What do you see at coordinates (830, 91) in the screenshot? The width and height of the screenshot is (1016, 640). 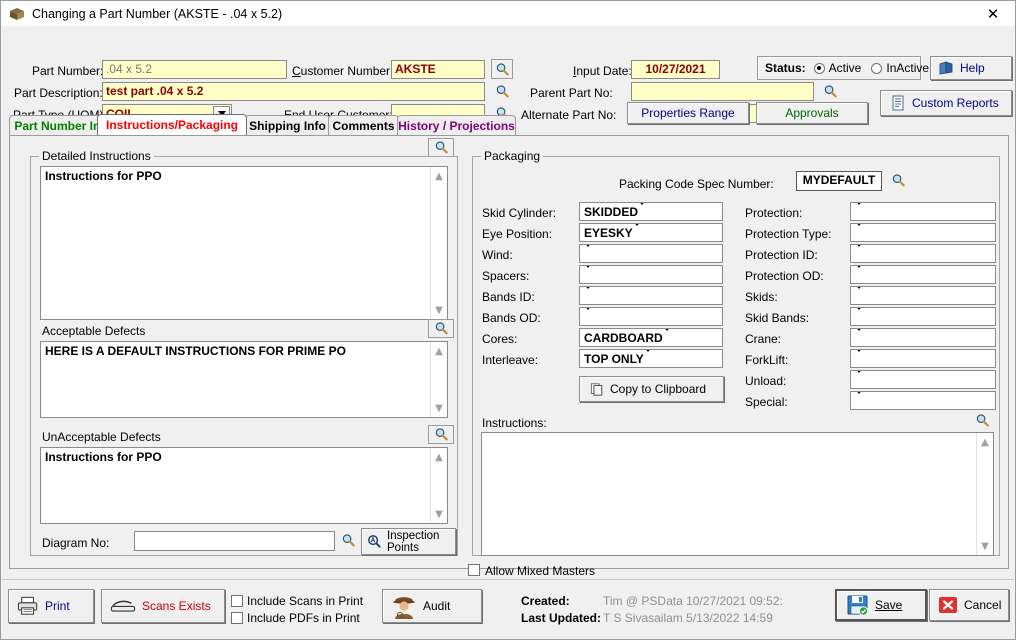 I see `parent-part-no-lookup-button` at bounding box center [830, 91].